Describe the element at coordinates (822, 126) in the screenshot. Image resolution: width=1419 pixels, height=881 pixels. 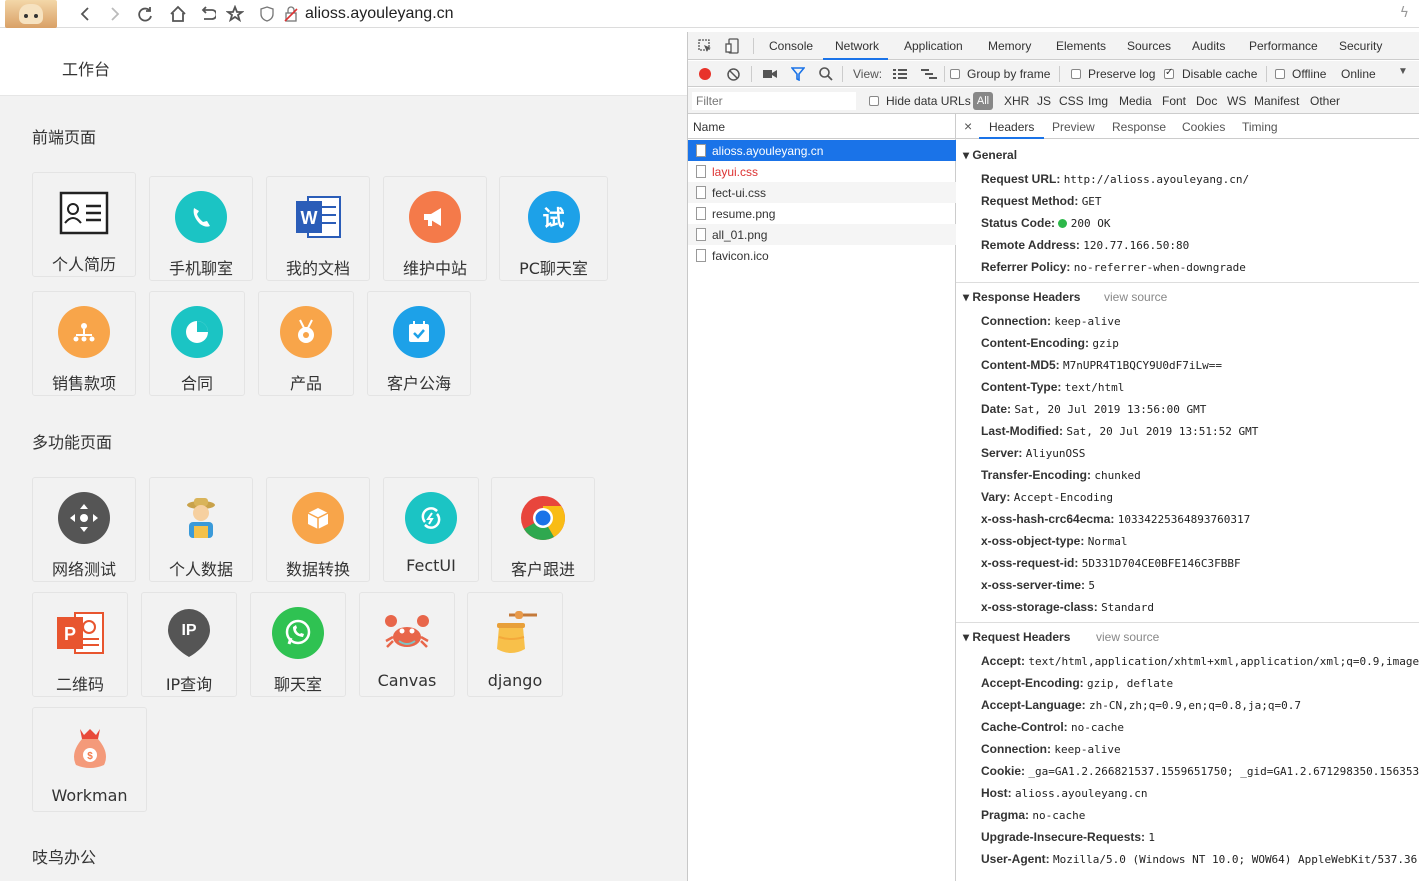
I see `name-column-header: Name` at that location.